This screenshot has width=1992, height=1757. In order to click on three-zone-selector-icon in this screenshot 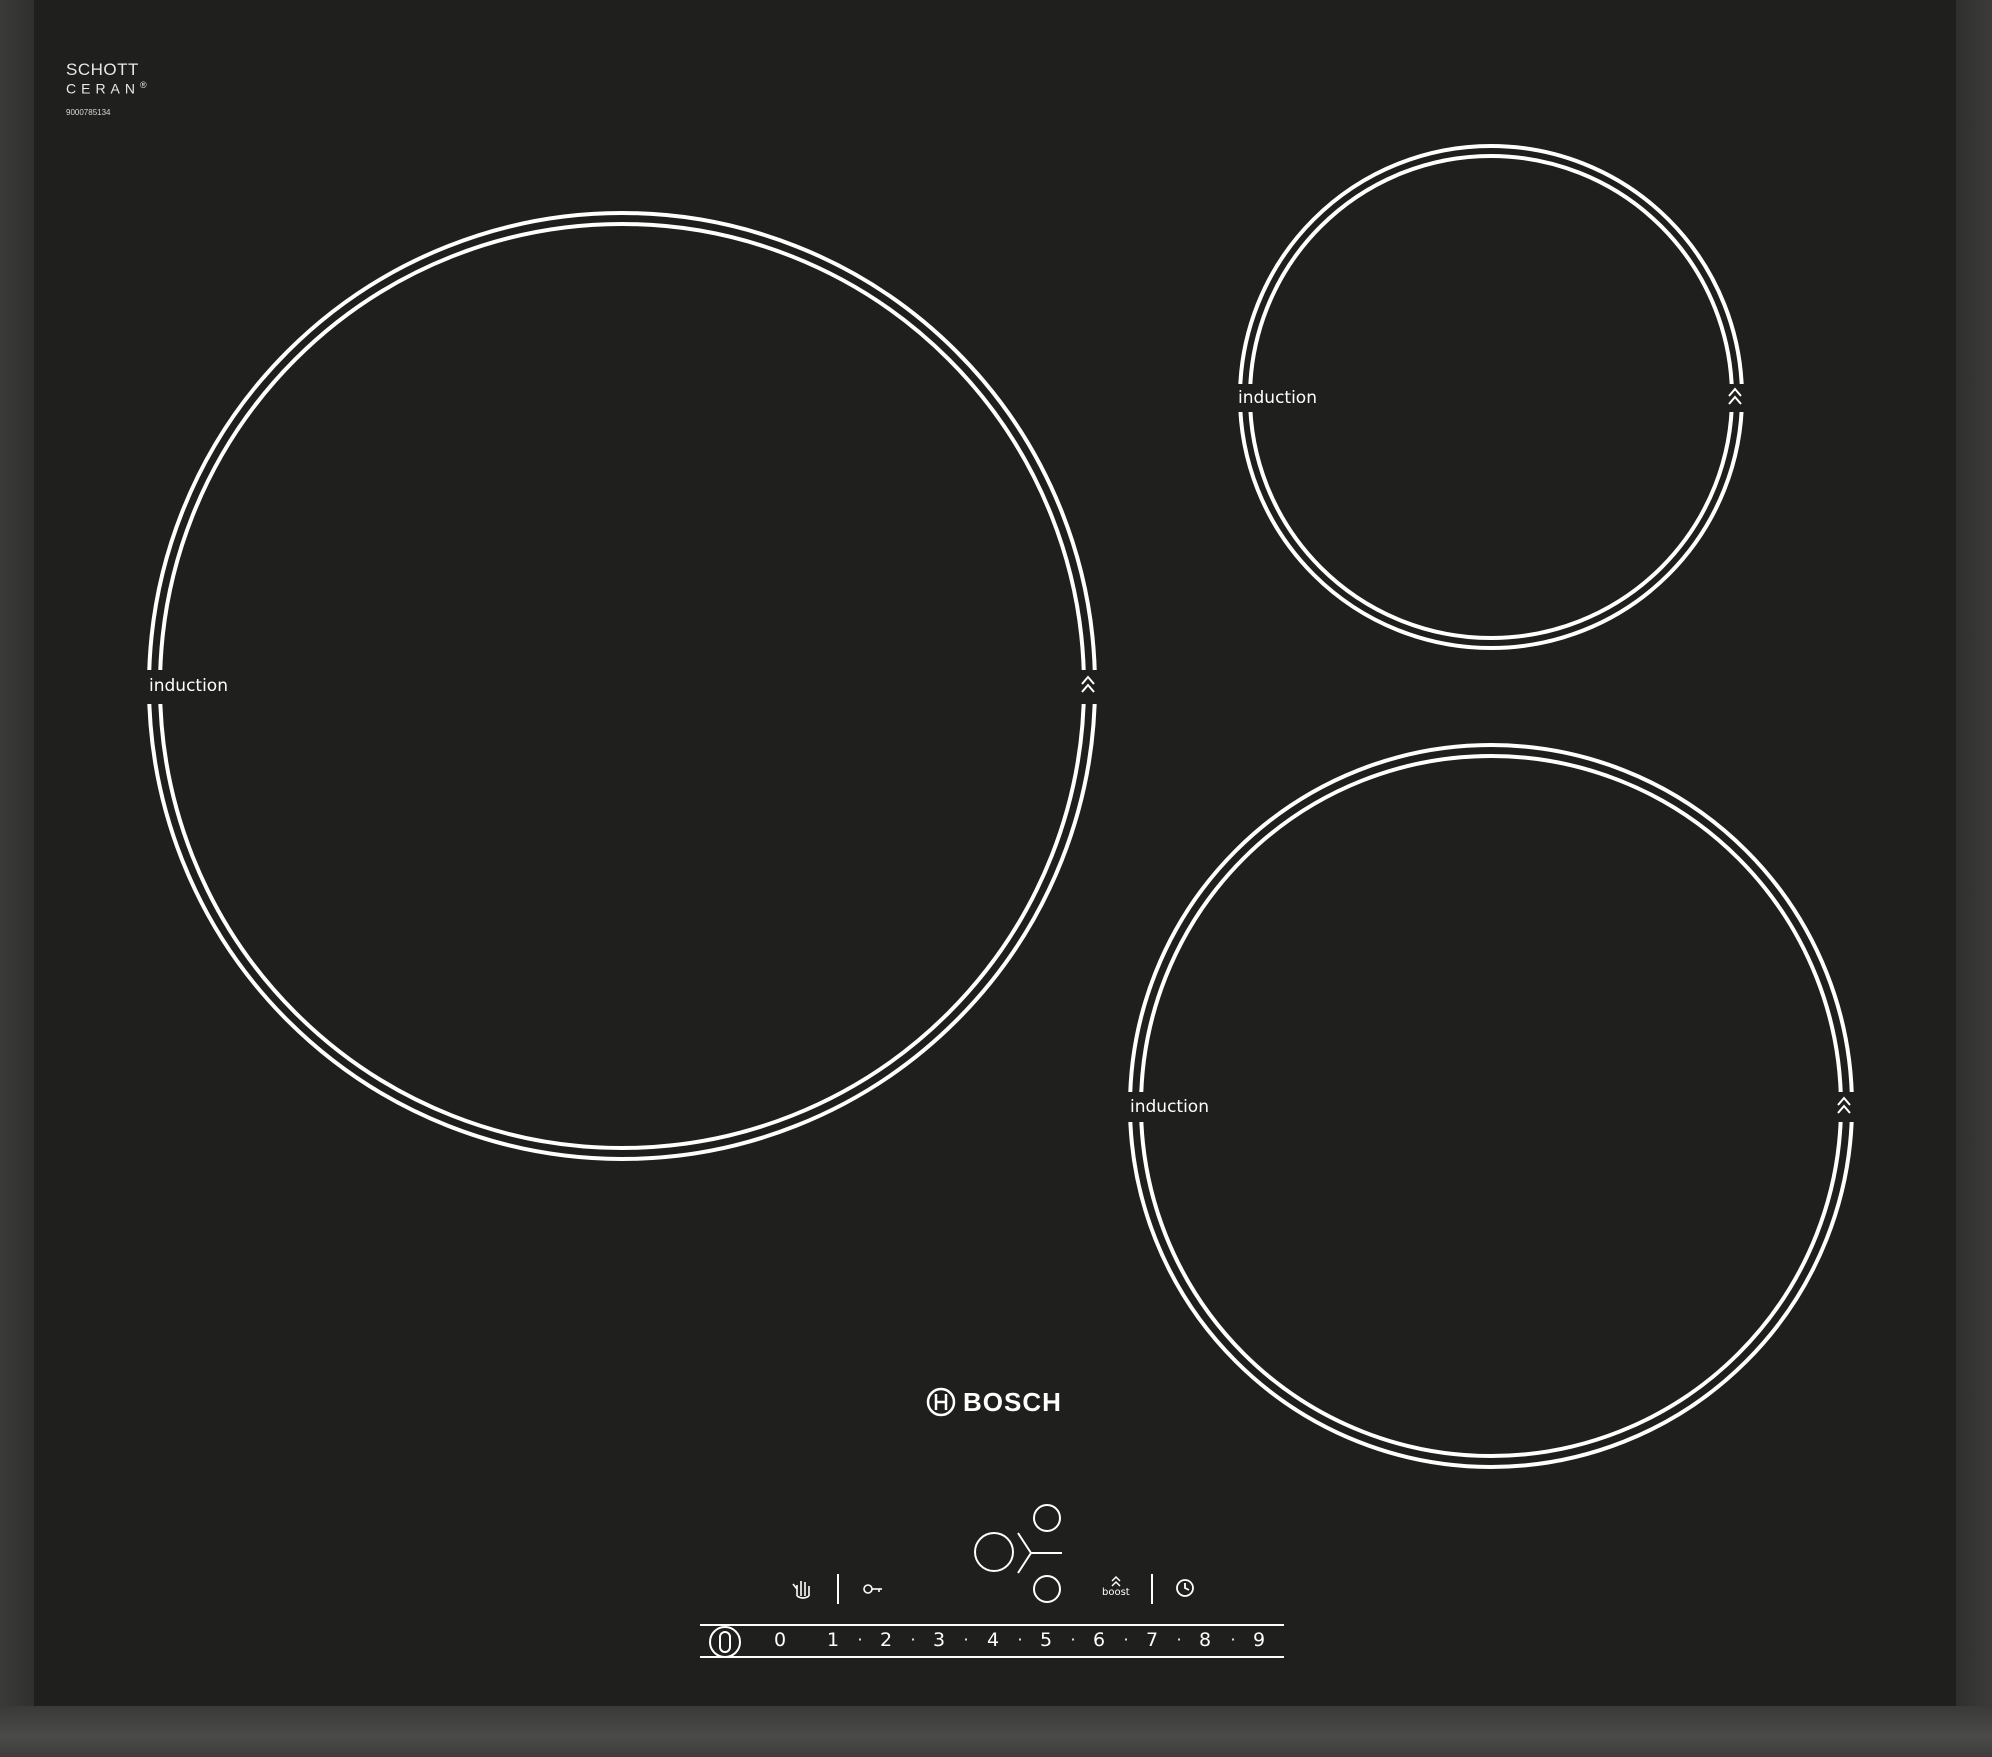, I will do `click(1018, 1553)`.